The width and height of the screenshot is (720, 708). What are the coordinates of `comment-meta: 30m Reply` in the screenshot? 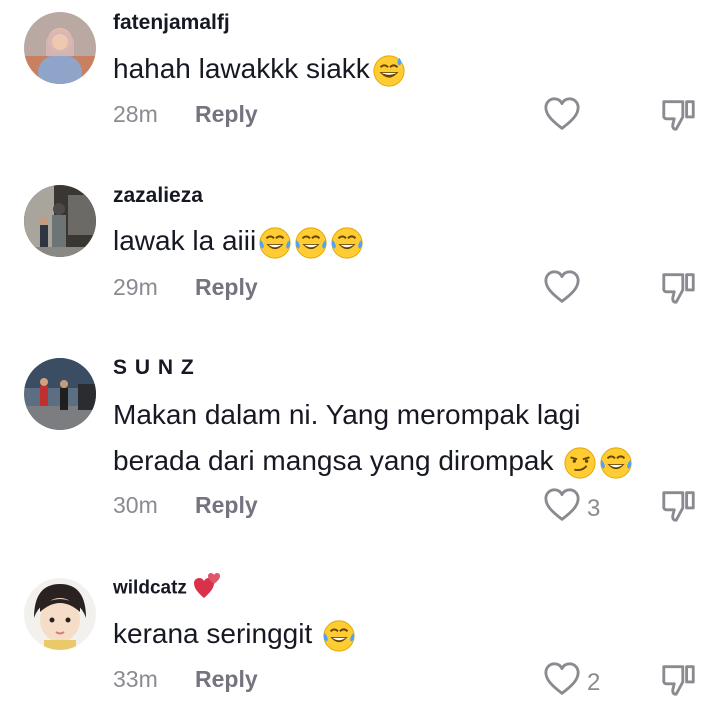 It's located at (185, 505).